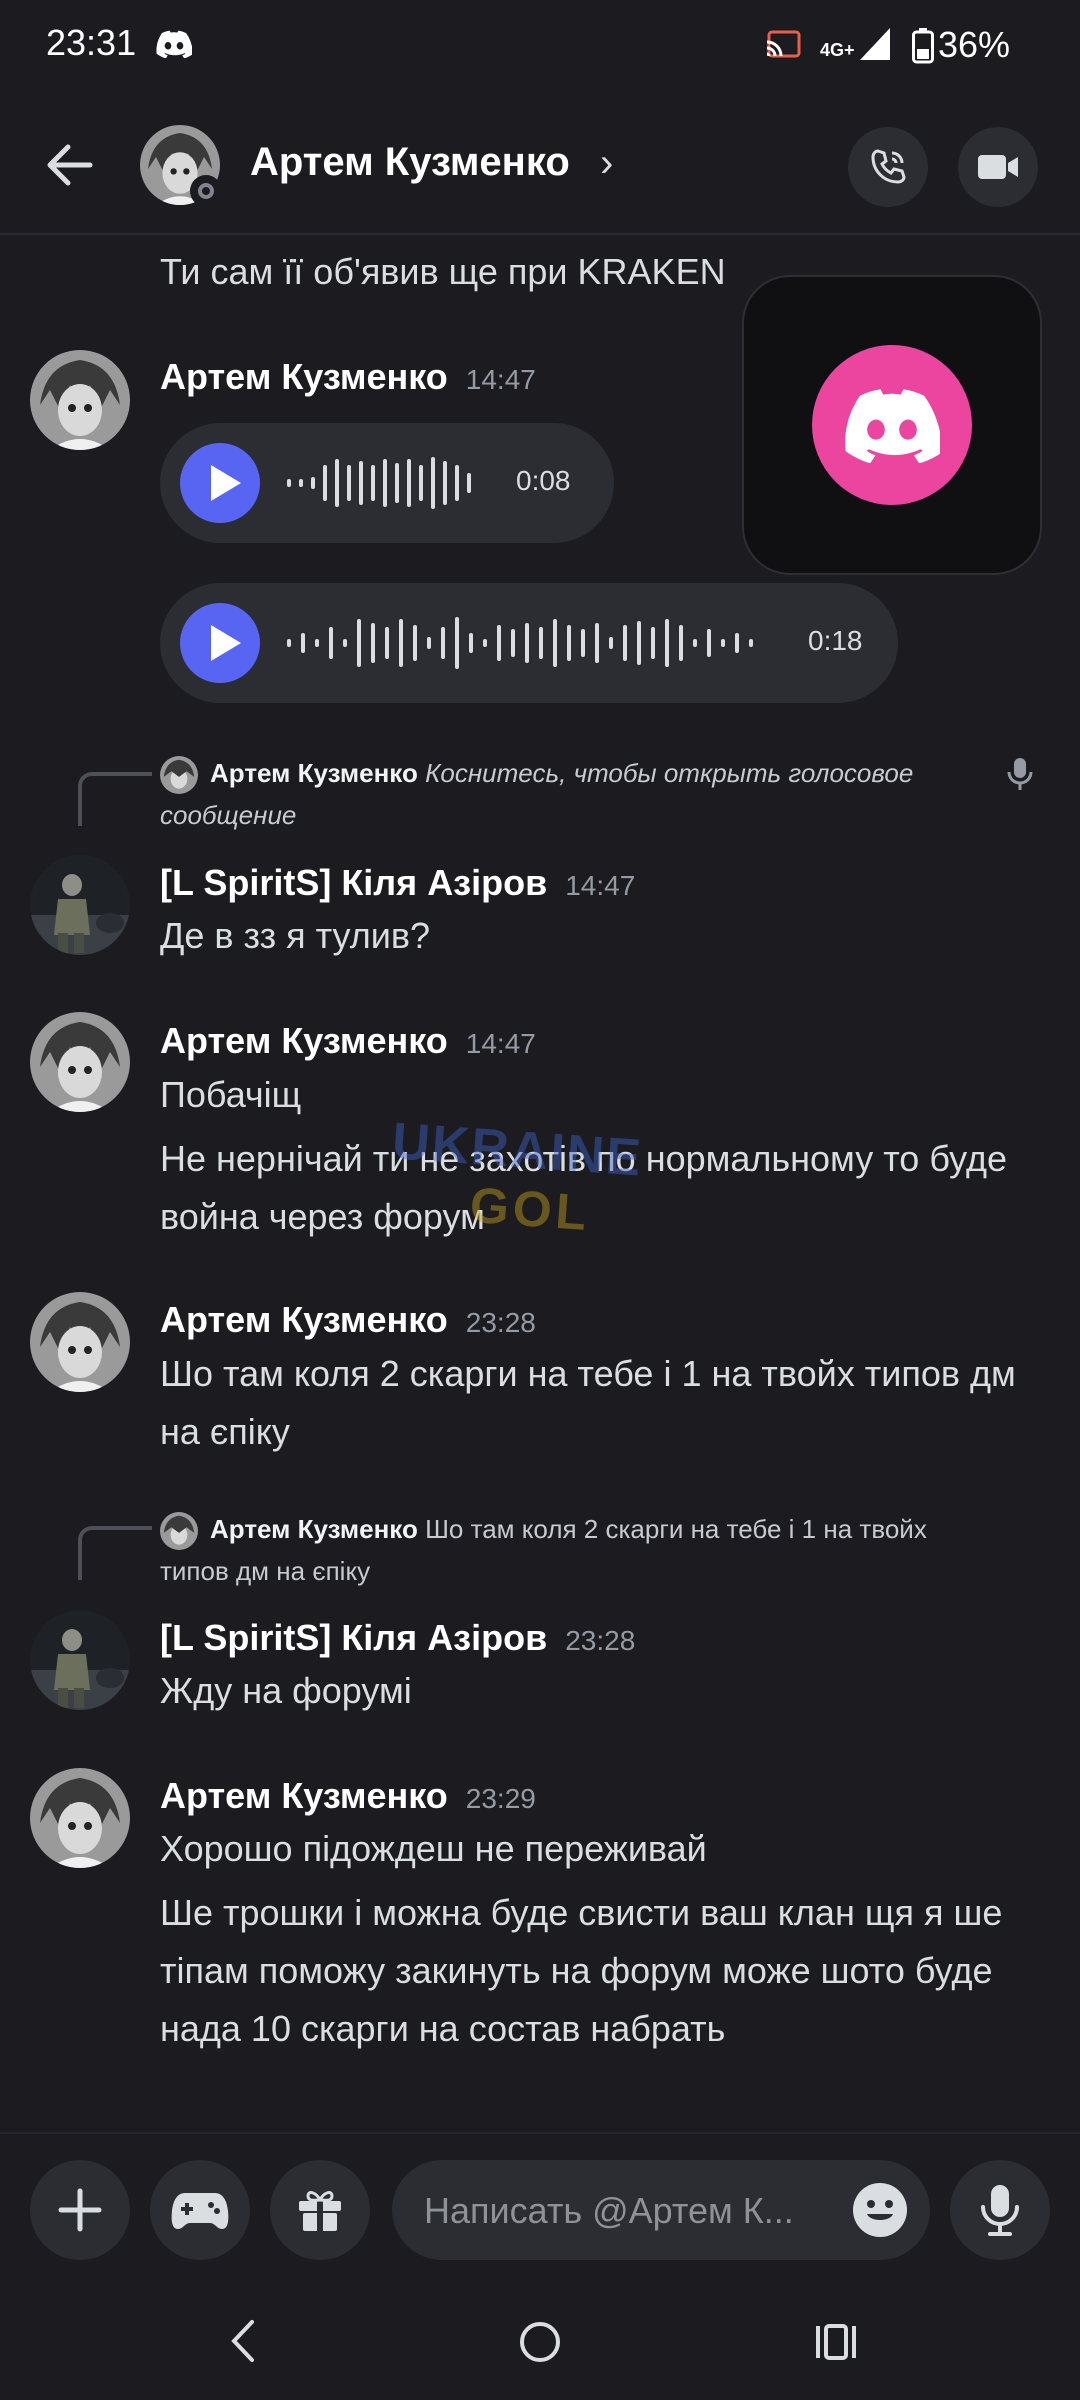 This screenshot has height=2400, width=1080. Describe the element at coordinates (70, 165) in the screenshot. I see `arrow-left-icon` at that location.